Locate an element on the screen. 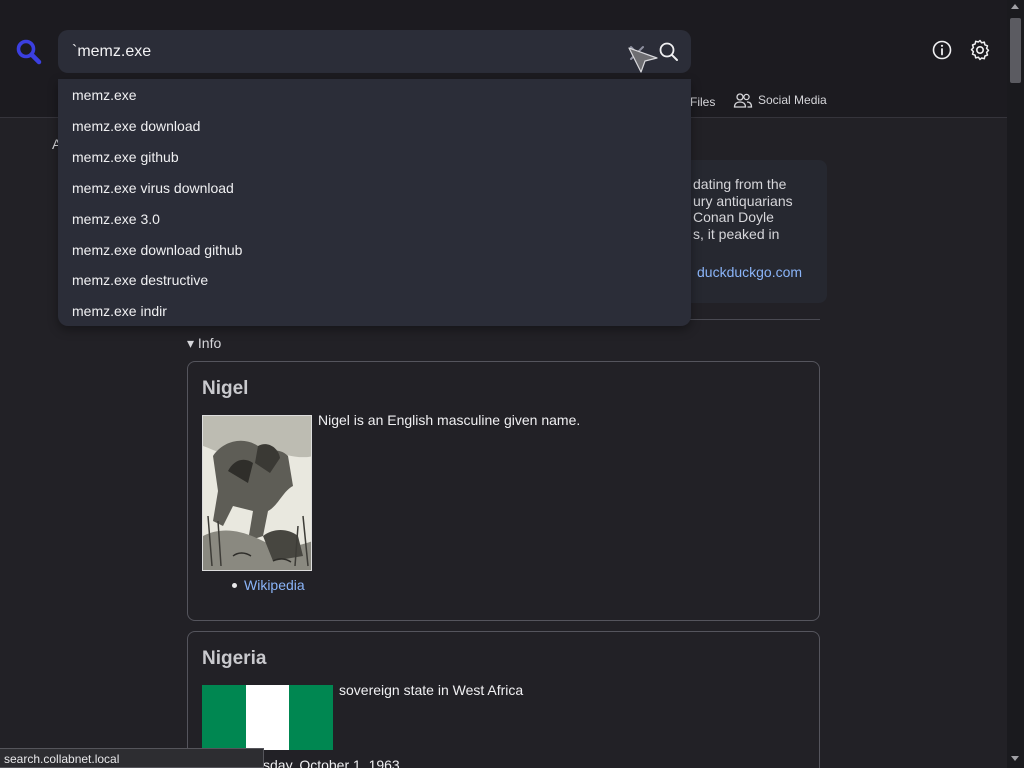 Image resolution: width=1024 pixels, height=768 pixels. card-date: sday, October 1, 1963 is located at coordinates (331, 762).